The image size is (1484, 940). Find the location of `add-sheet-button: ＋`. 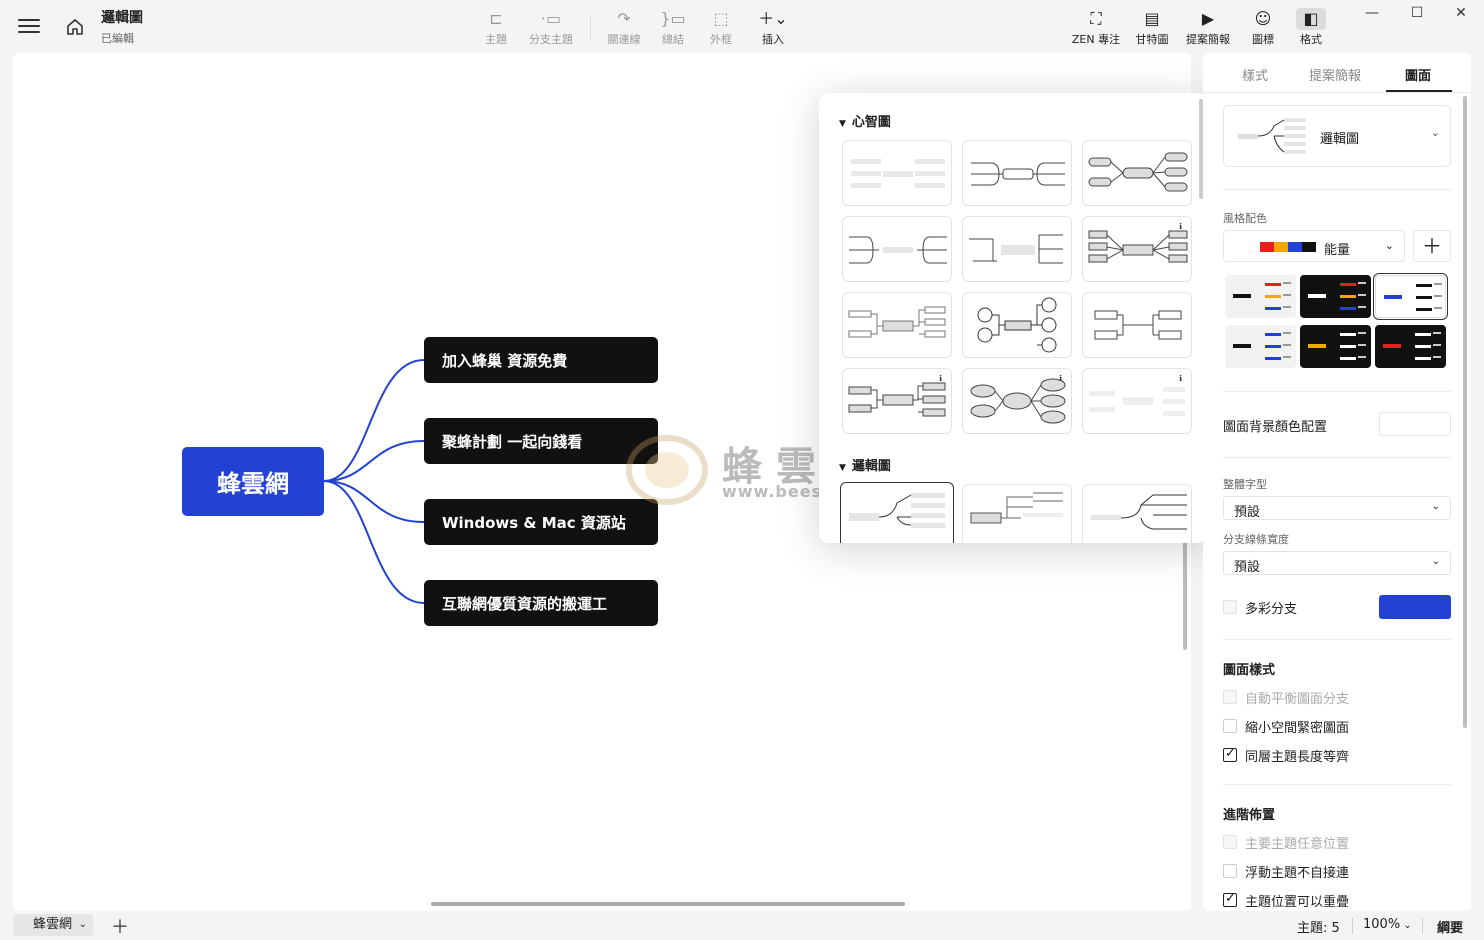

add-sheet-button: ＋ is located at coordinates (120, 926).